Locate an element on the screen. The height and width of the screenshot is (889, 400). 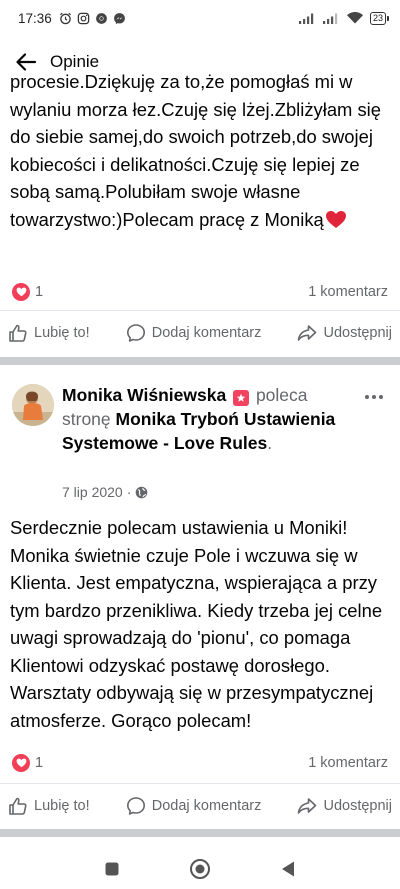
home-button-icon is located at coordinates (200, 869).